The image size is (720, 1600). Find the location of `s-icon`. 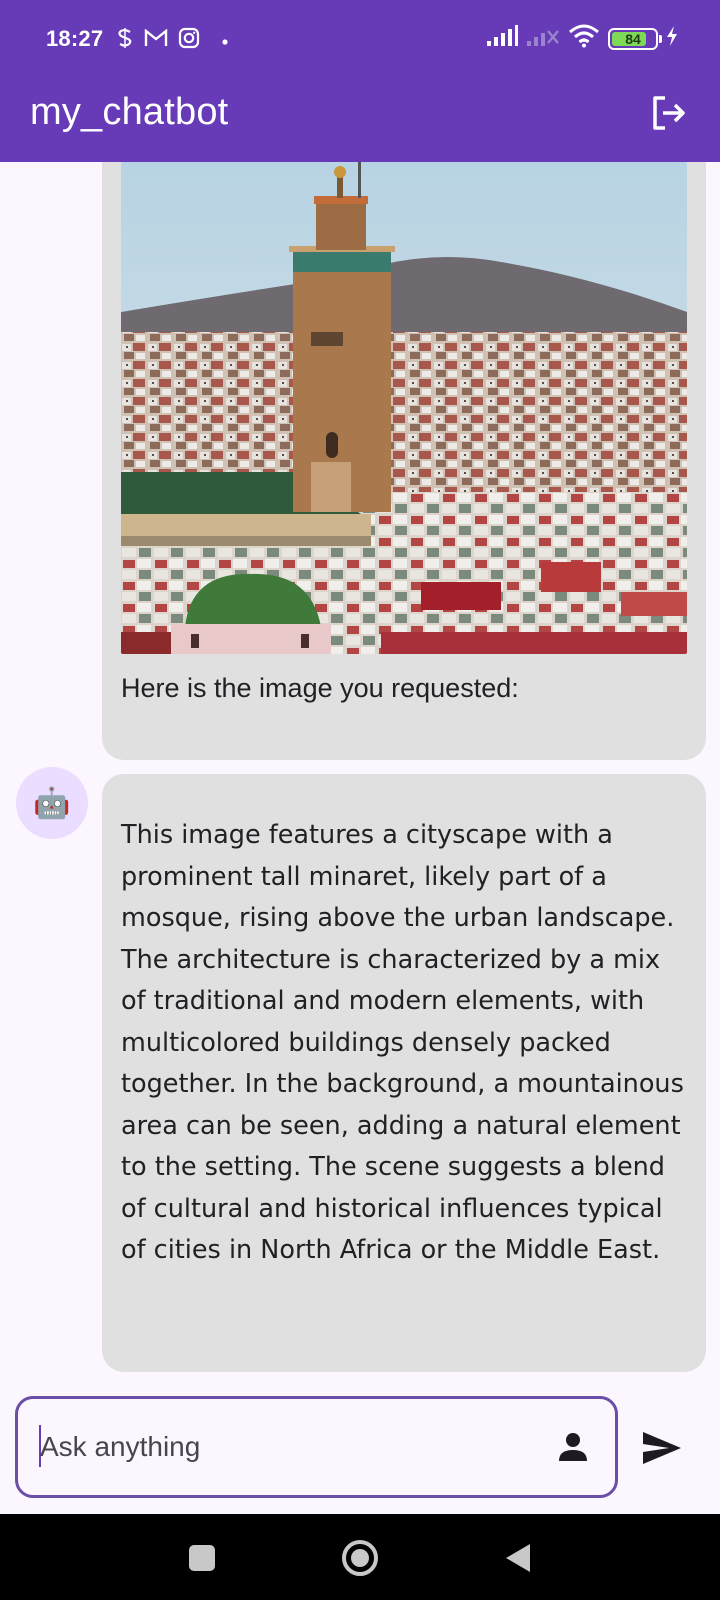

s-icon is located at coordinates (125, 40).